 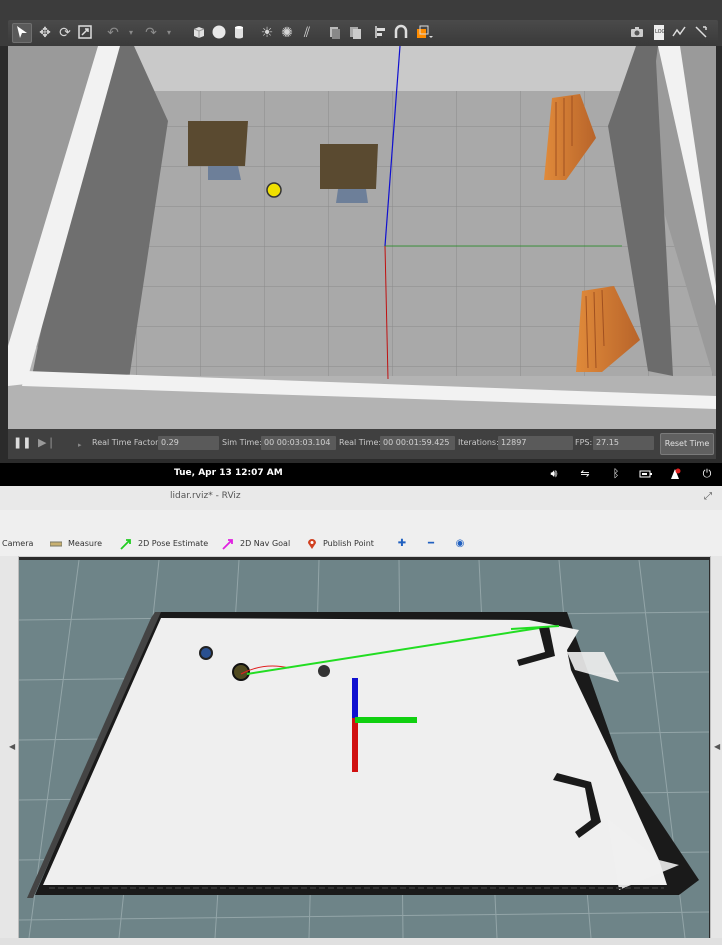 What do you see at coordinates (65, 33) in the screenshot?
I see `rotate-icon: ⟳` at bounding box center [65, 33].